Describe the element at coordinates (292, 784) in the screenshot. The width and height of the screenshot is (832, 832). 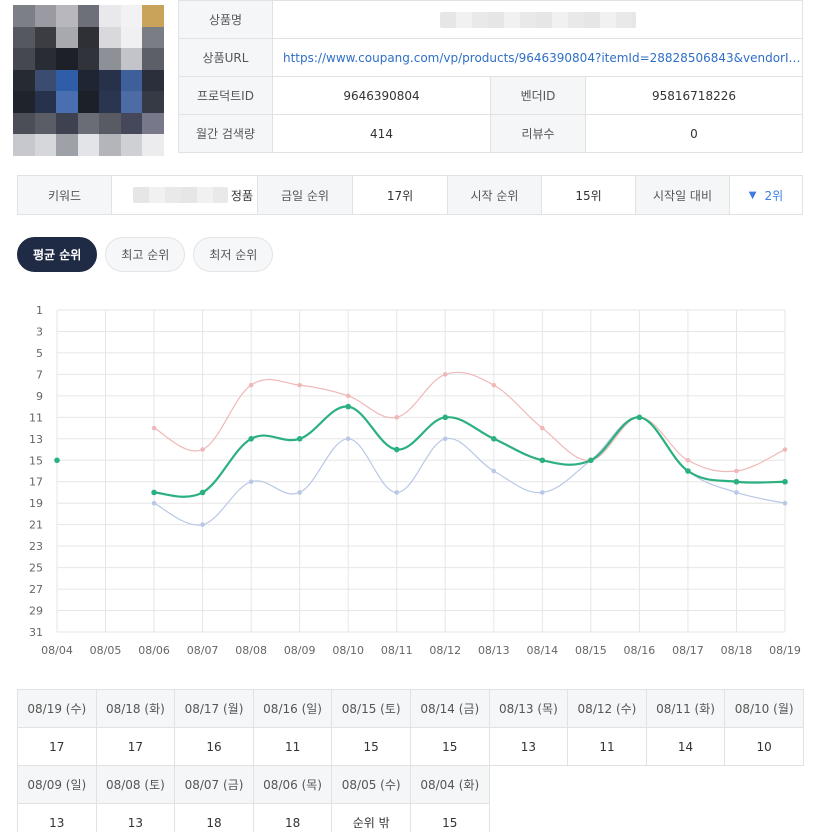
I see `rank-date-cell: 08/06 (목)` at that location.